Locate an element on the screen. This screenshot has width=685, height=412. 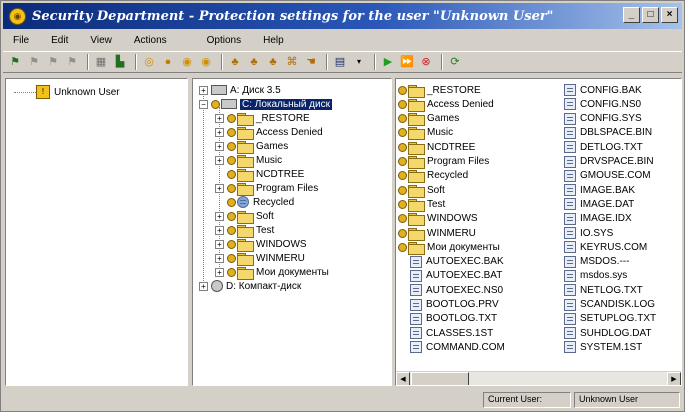
tree-drive-d: + D: Компакт-диск is located at coordinates (250, 286).